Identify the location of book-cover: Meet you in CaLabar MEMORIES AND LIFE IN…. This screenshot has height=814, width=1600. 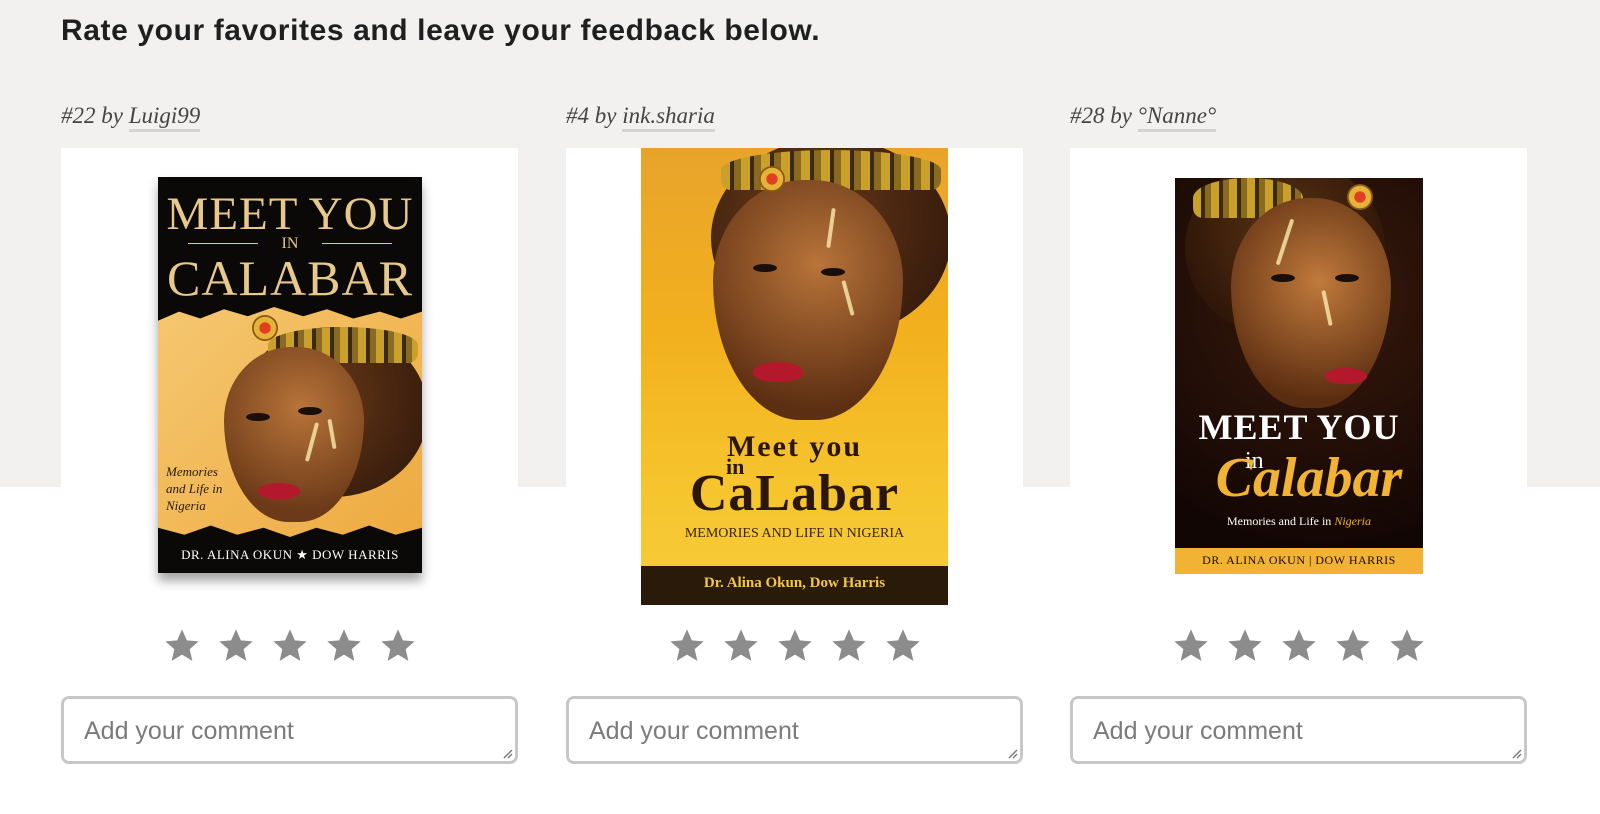
(794, 376).